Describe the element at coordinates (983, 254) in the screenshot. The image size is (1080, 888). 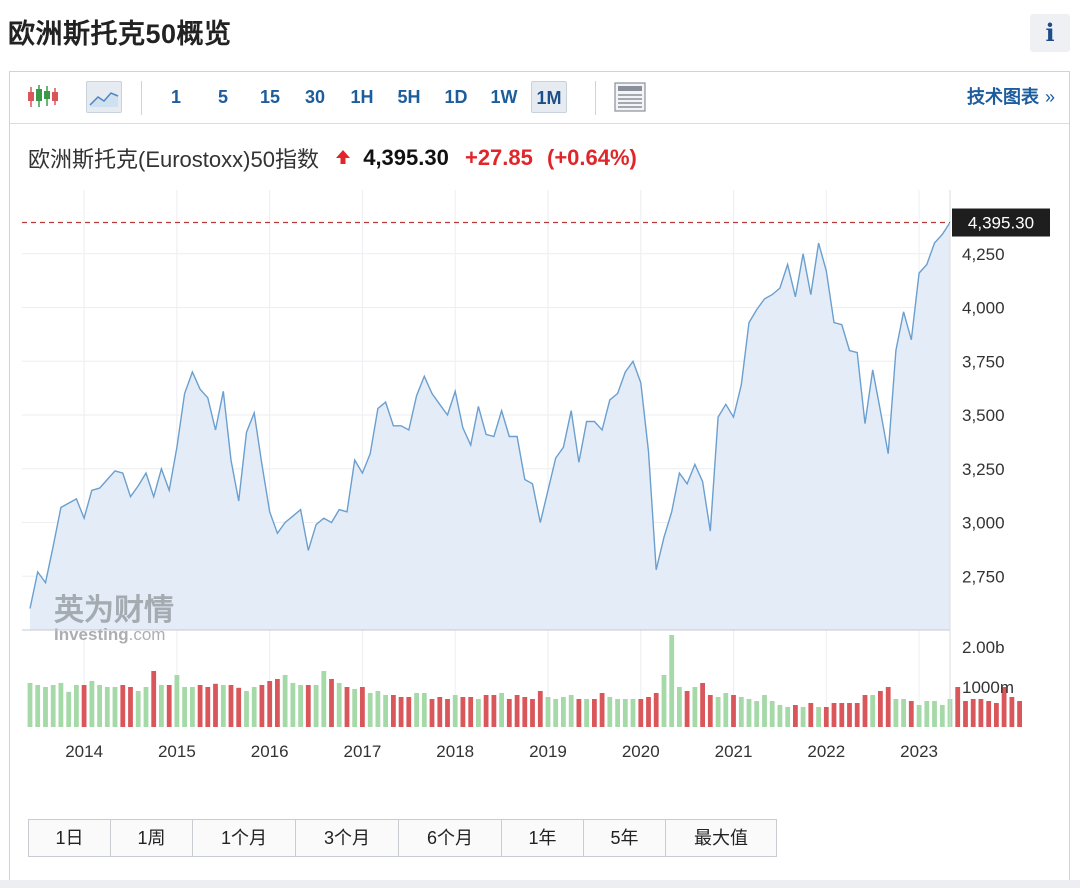
I see `y-tick-label: 4,250` at that location.